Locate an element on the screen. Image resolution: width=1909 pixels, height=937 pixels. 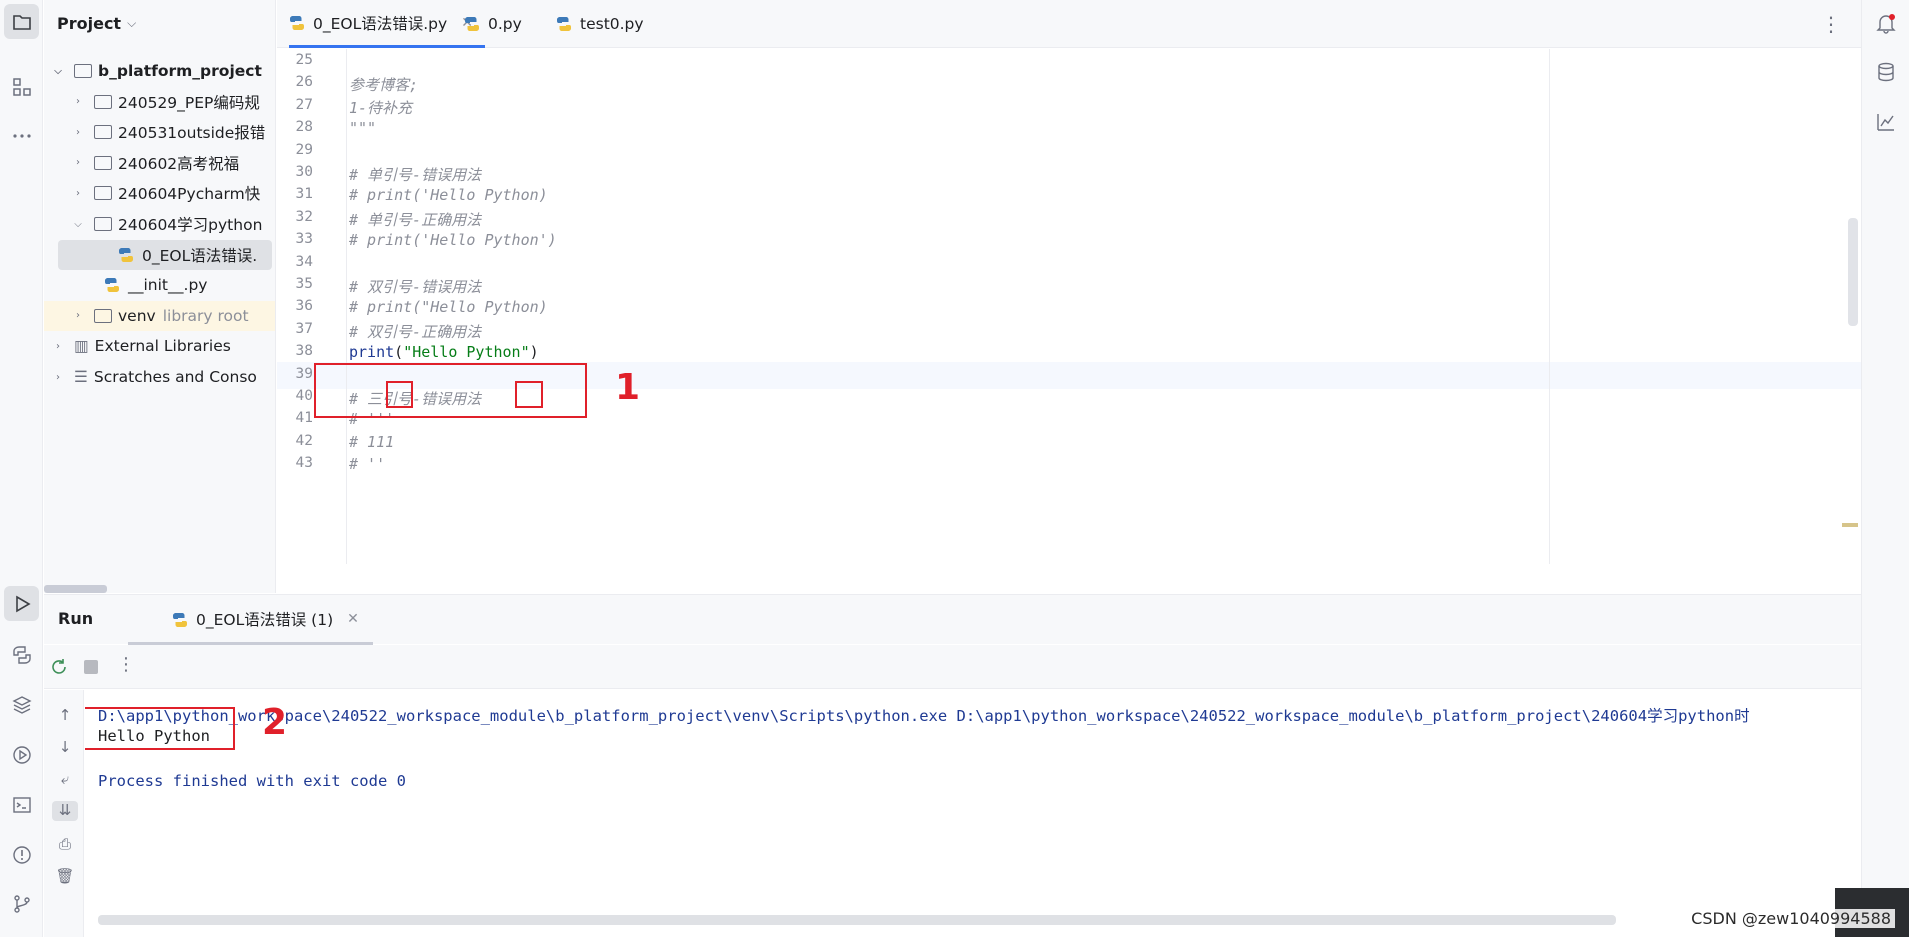
scroll-to-end-icon: ⇊ is located at coordinates (65, 811).